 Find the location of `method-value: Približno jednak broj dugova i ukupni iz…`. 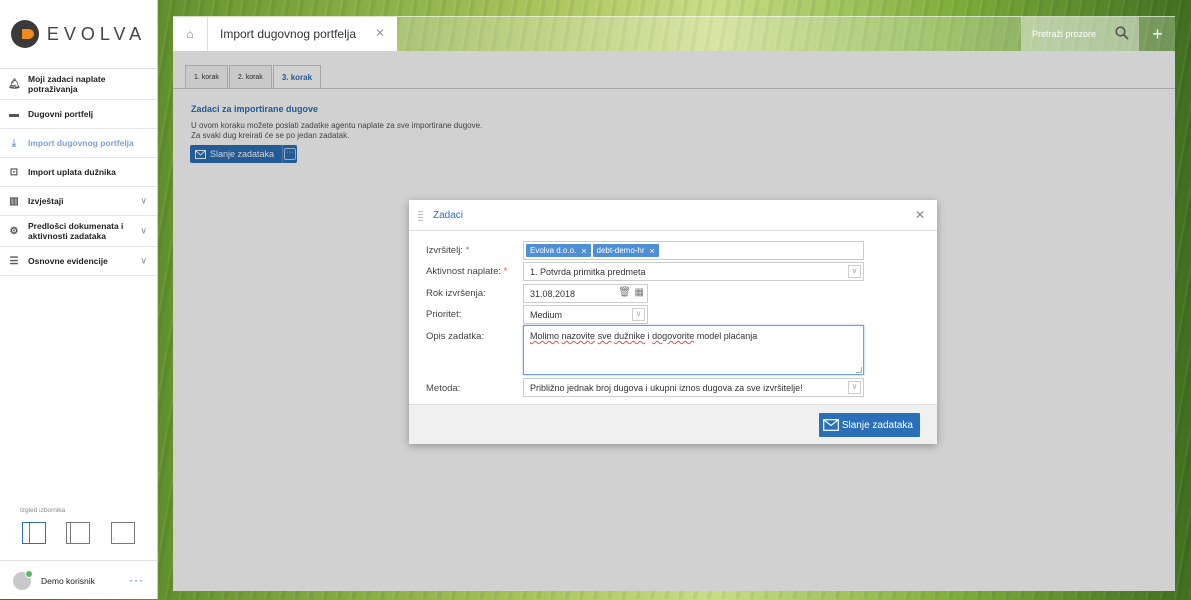

method-value: Približno jednak broj dugova i ukupni iz… is located at coordinates (666, 387).